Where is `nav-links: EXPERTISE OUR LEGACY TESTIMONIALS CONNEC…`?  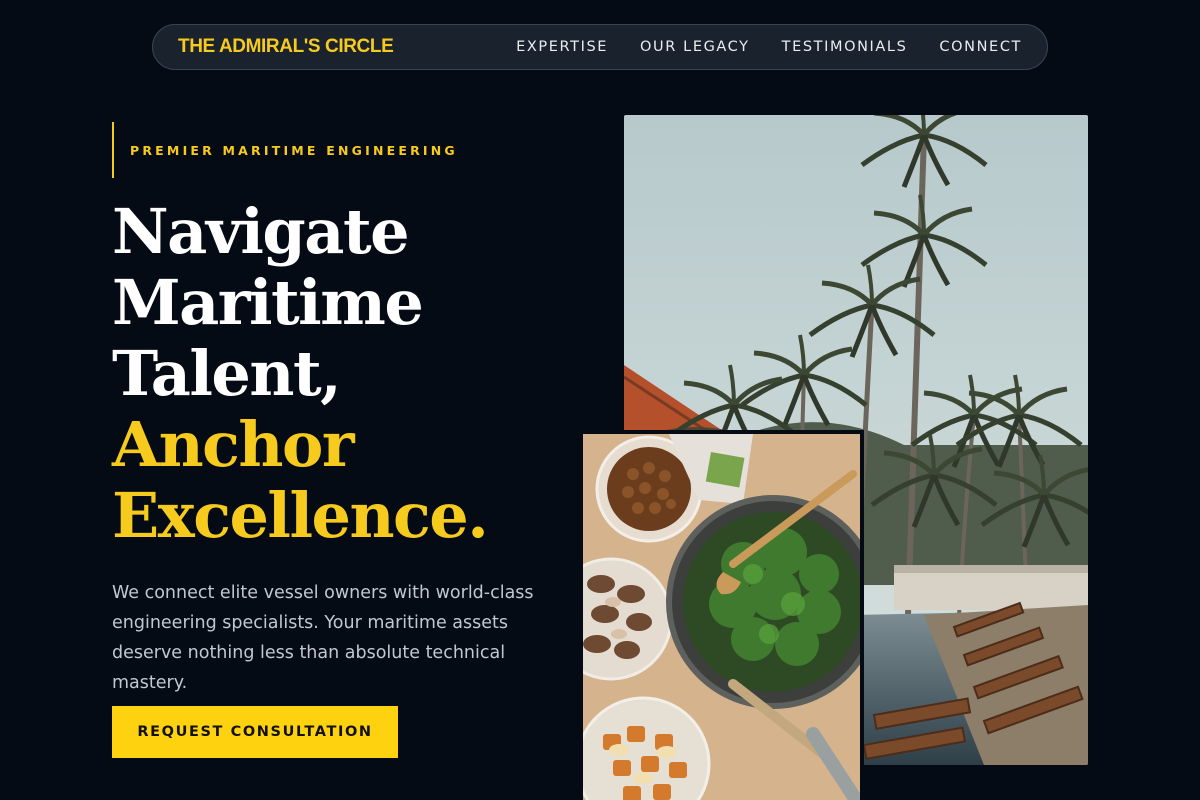
nav-links: EXPERTISE OUR LEGACY TESTIMONIALS CONNEC… is located at coordinates (769, 47).